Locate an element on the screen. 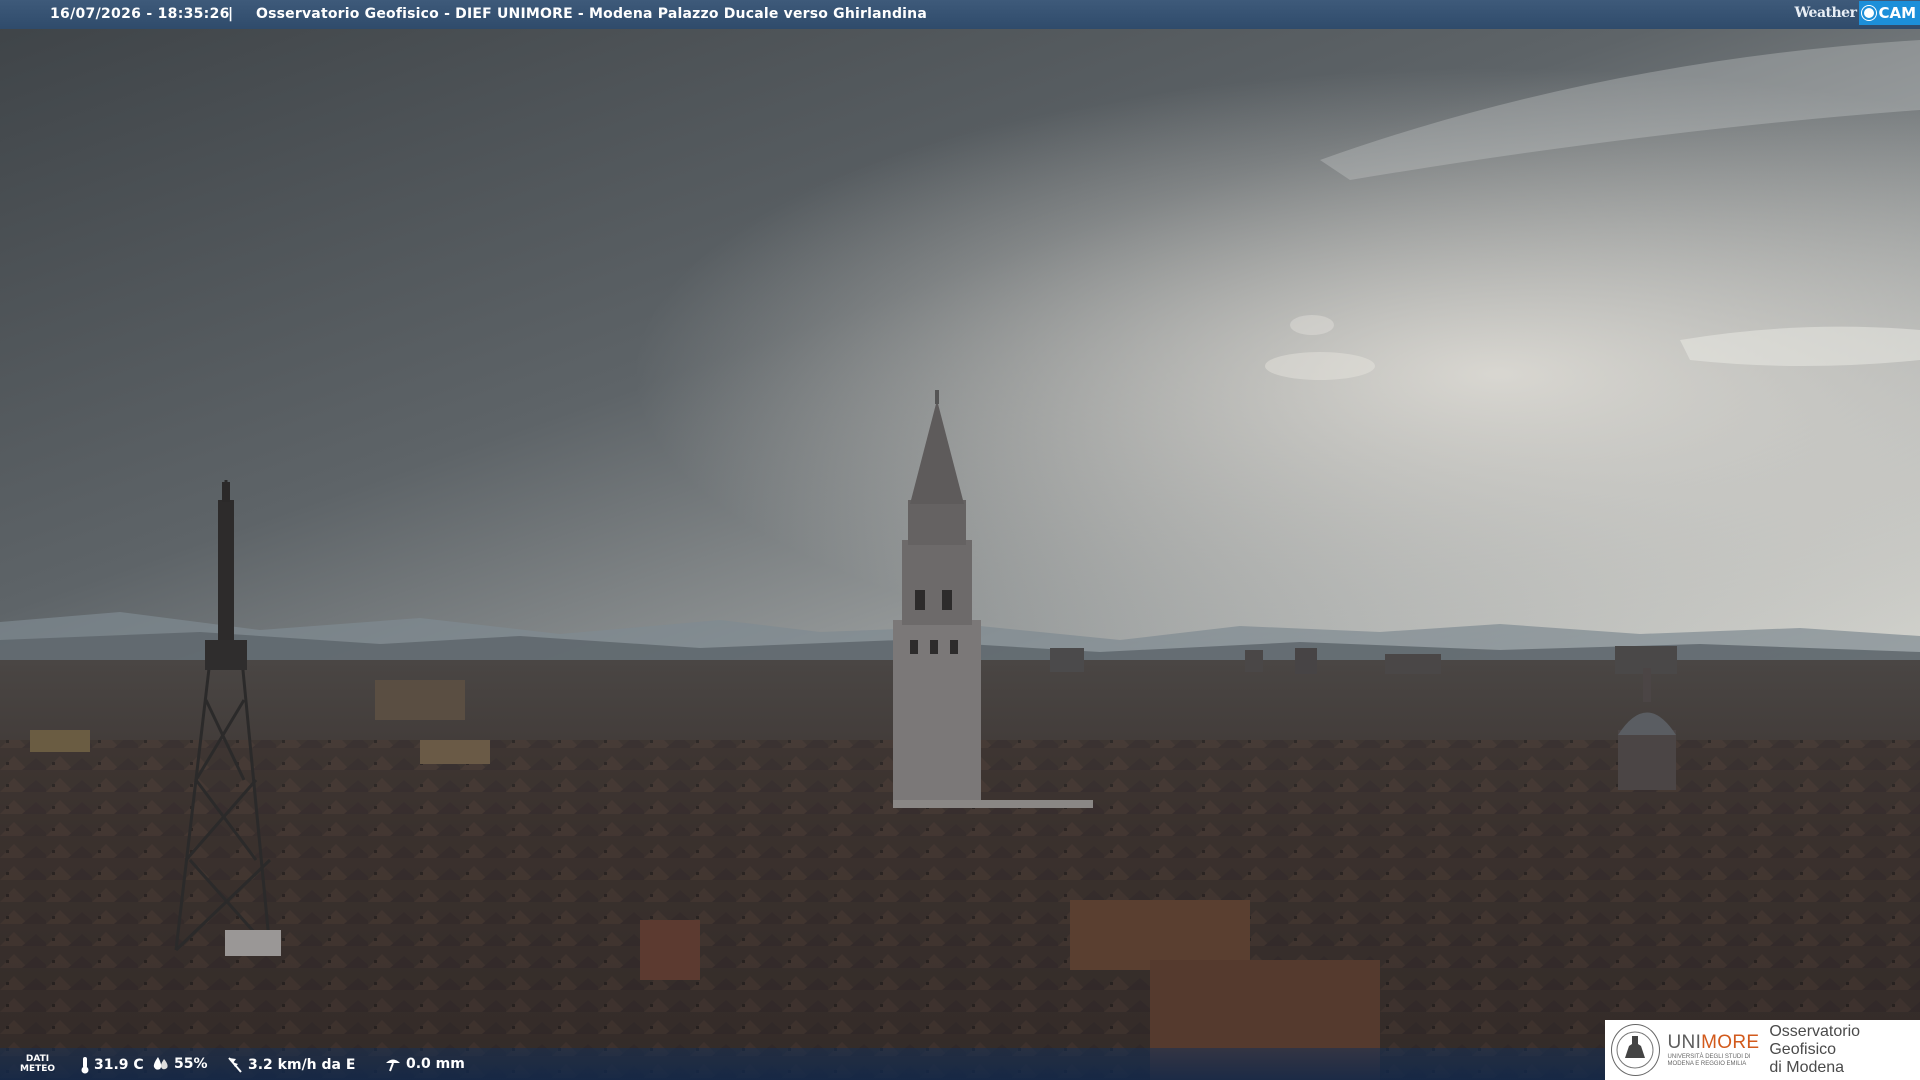 The height and width of the screenshot is (1080, 1920). rain-gauge-icon is located at coordinates (393, 1065).